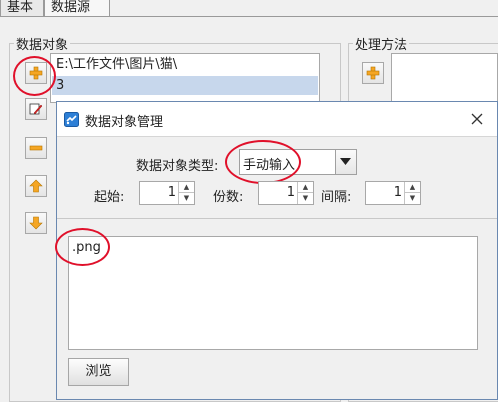 The height and width of the screenshot is (402, 498). I want to click on start-value: 1, so click(171, 192).